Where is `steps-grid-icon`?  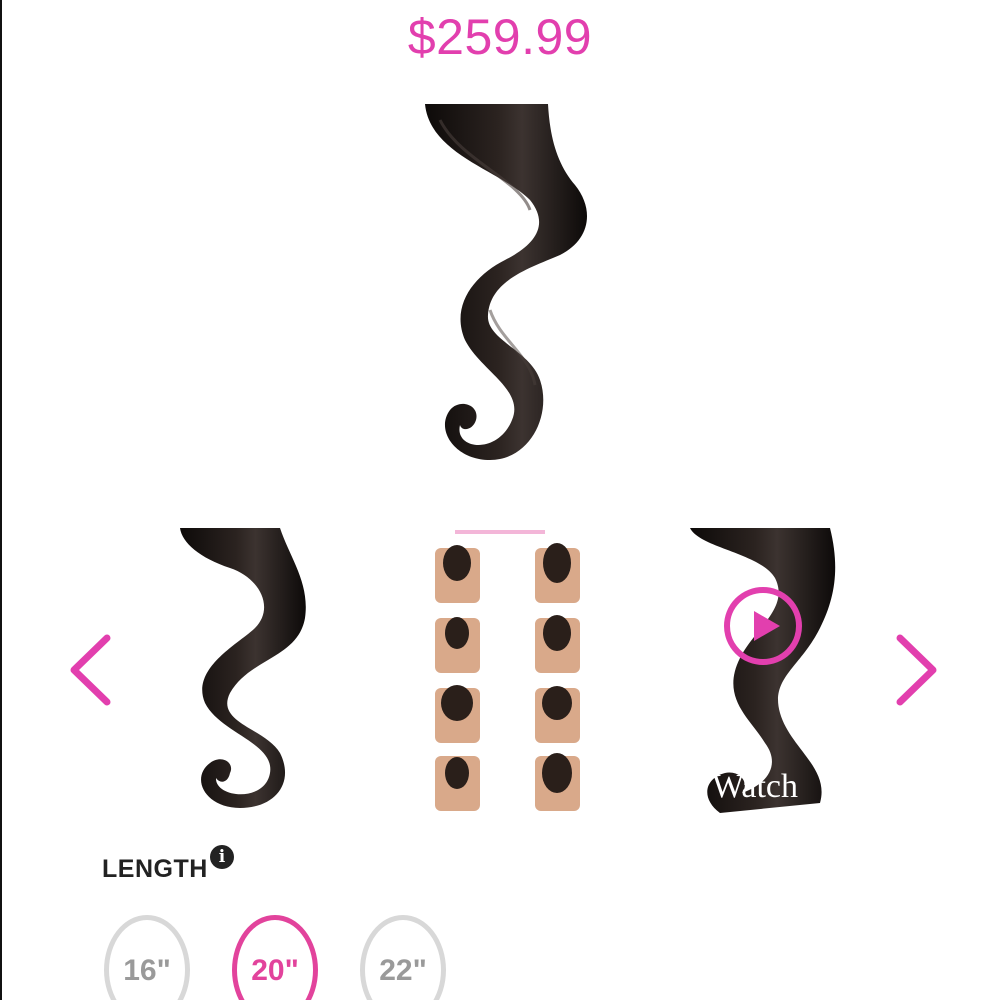
steps-grid-icon is located at coordinates (507, 670).